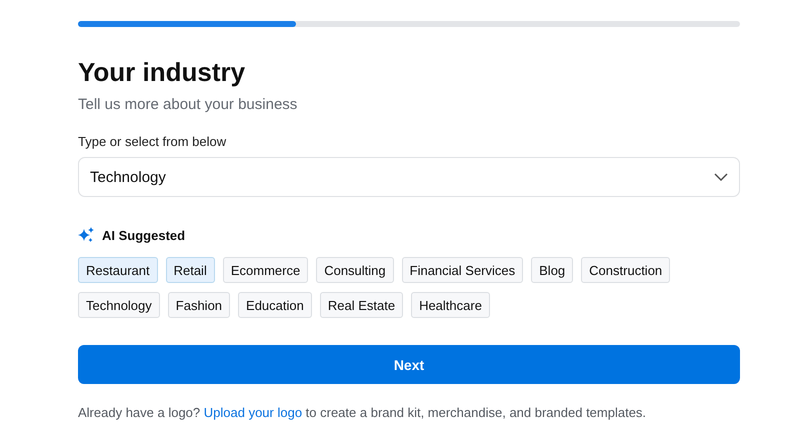 The height and width of the screenshot is (439, 800). What do you see at coordinates (362, 305) in the screenshot?
I see `industry-chip: Real Estate` at bounding box center [362, 305].